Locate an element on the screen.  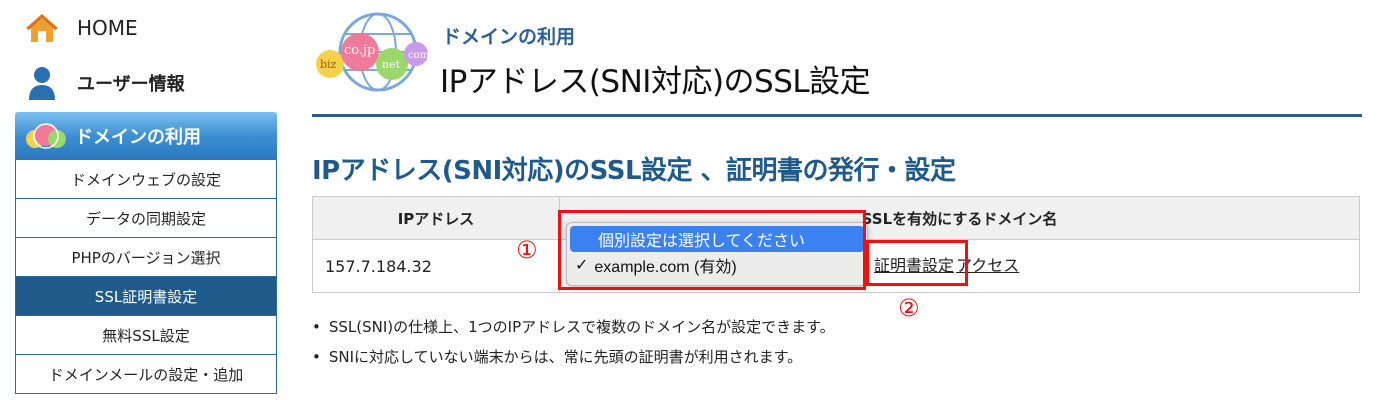
sidebar-user-info: ユーザー情報 is located at coordinates (146, 83).